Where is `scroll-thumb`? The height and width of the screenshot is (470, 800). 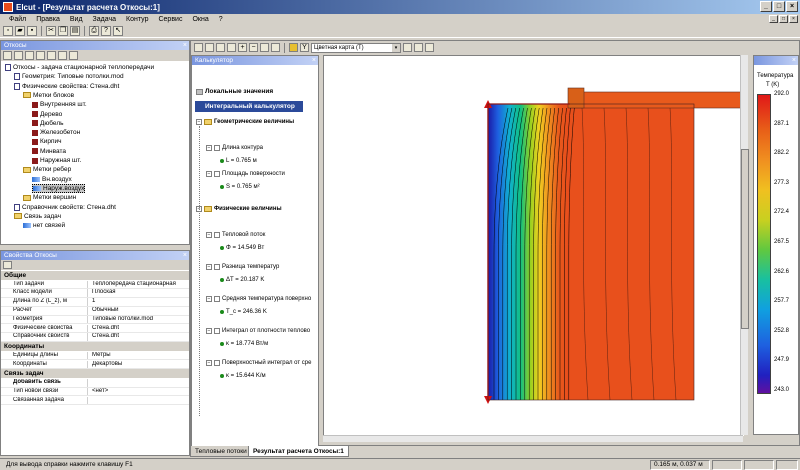
scroll-thumb is located at coordinates (745, 239).